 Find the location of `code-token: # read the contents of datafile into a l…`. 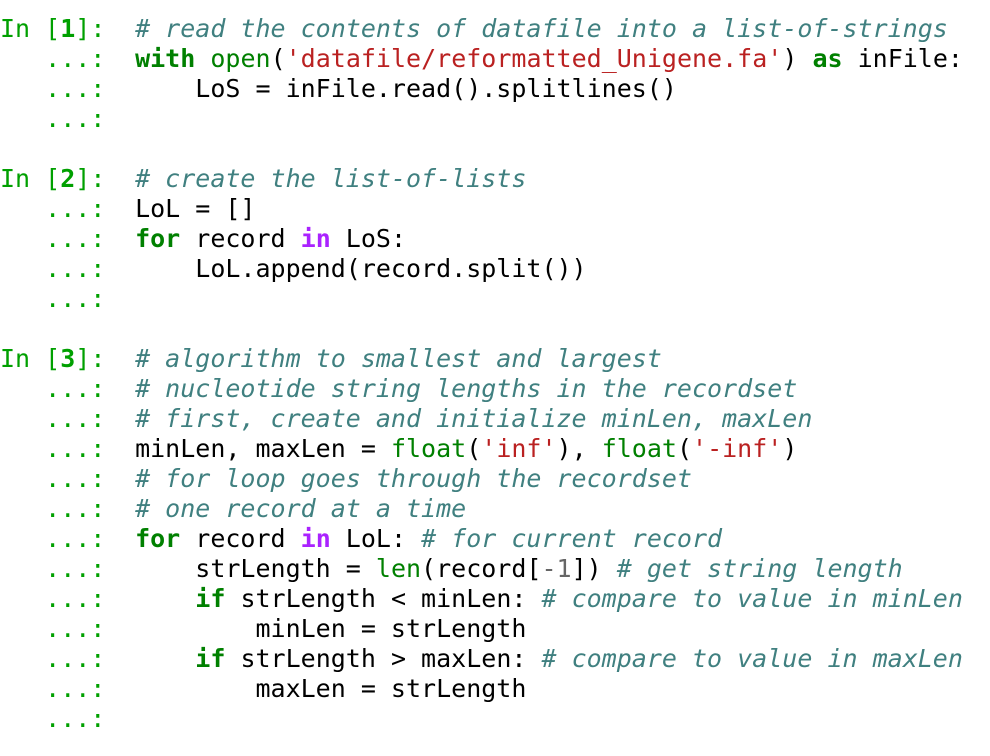

code-token: # read the contents of datafile into a l… is located at coordinates (541, 28).